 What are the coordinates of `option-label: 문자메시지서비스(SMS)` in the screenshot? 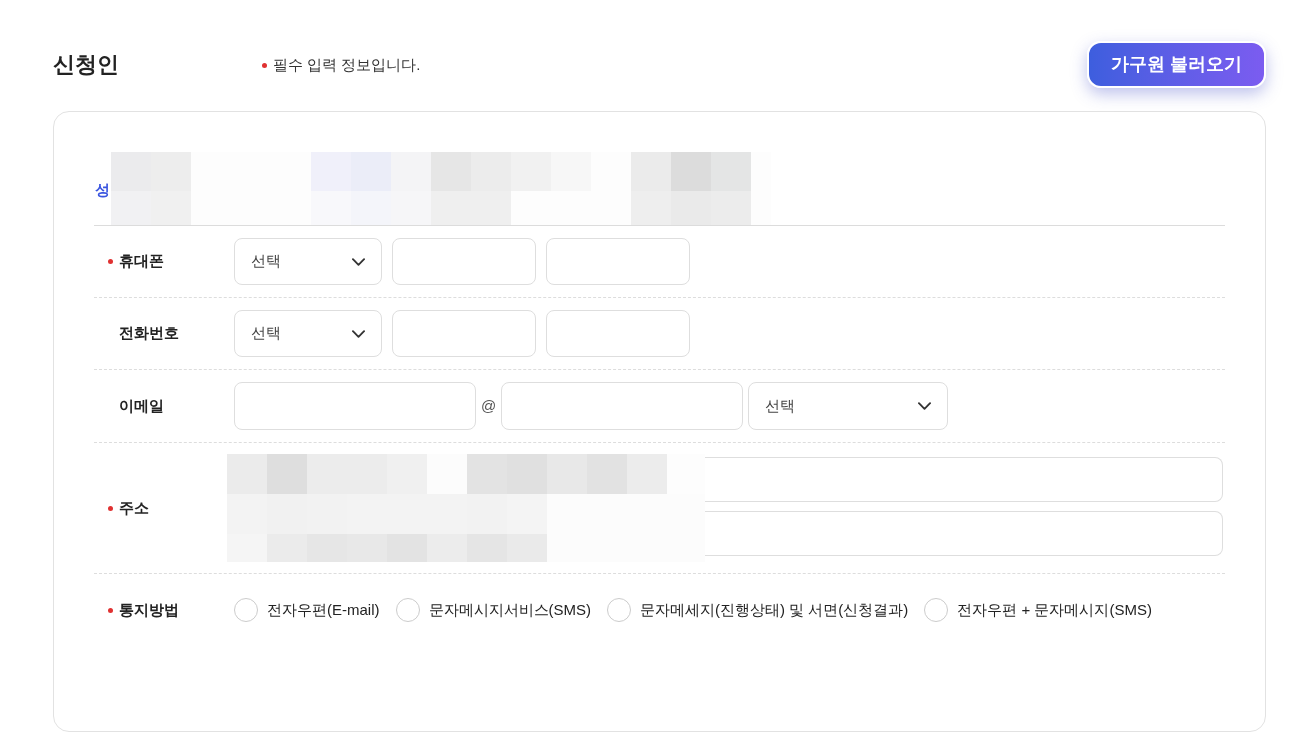 It's located at (509, 610).